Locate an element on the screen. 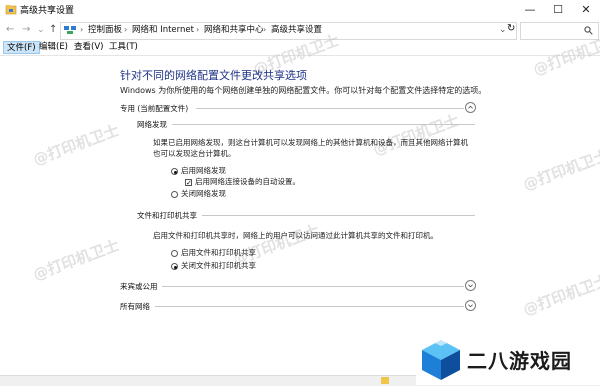 This screenshot has width=600, height=386. radio-enable-discovery is located at coordinates (174, 171).